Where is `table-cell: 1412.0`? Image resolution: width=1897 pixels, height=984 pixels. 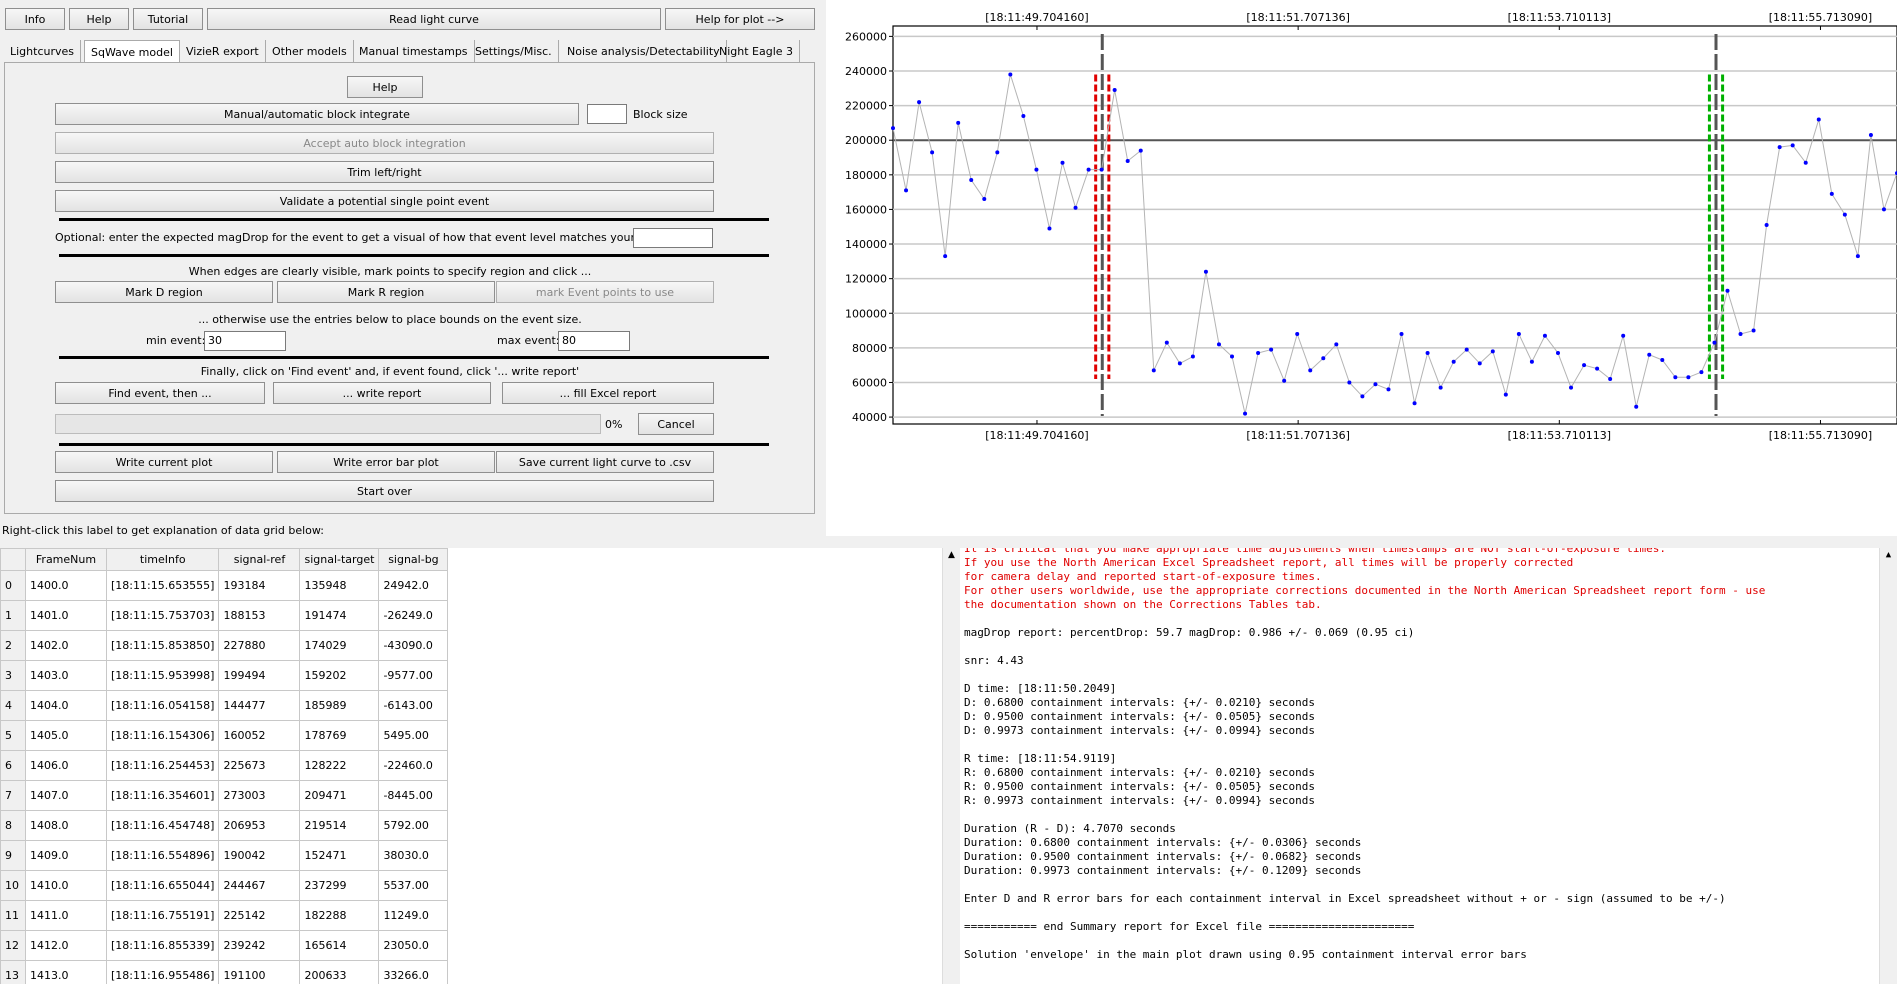
table-cell: 1412.0 is located at coordinates (66, 945).